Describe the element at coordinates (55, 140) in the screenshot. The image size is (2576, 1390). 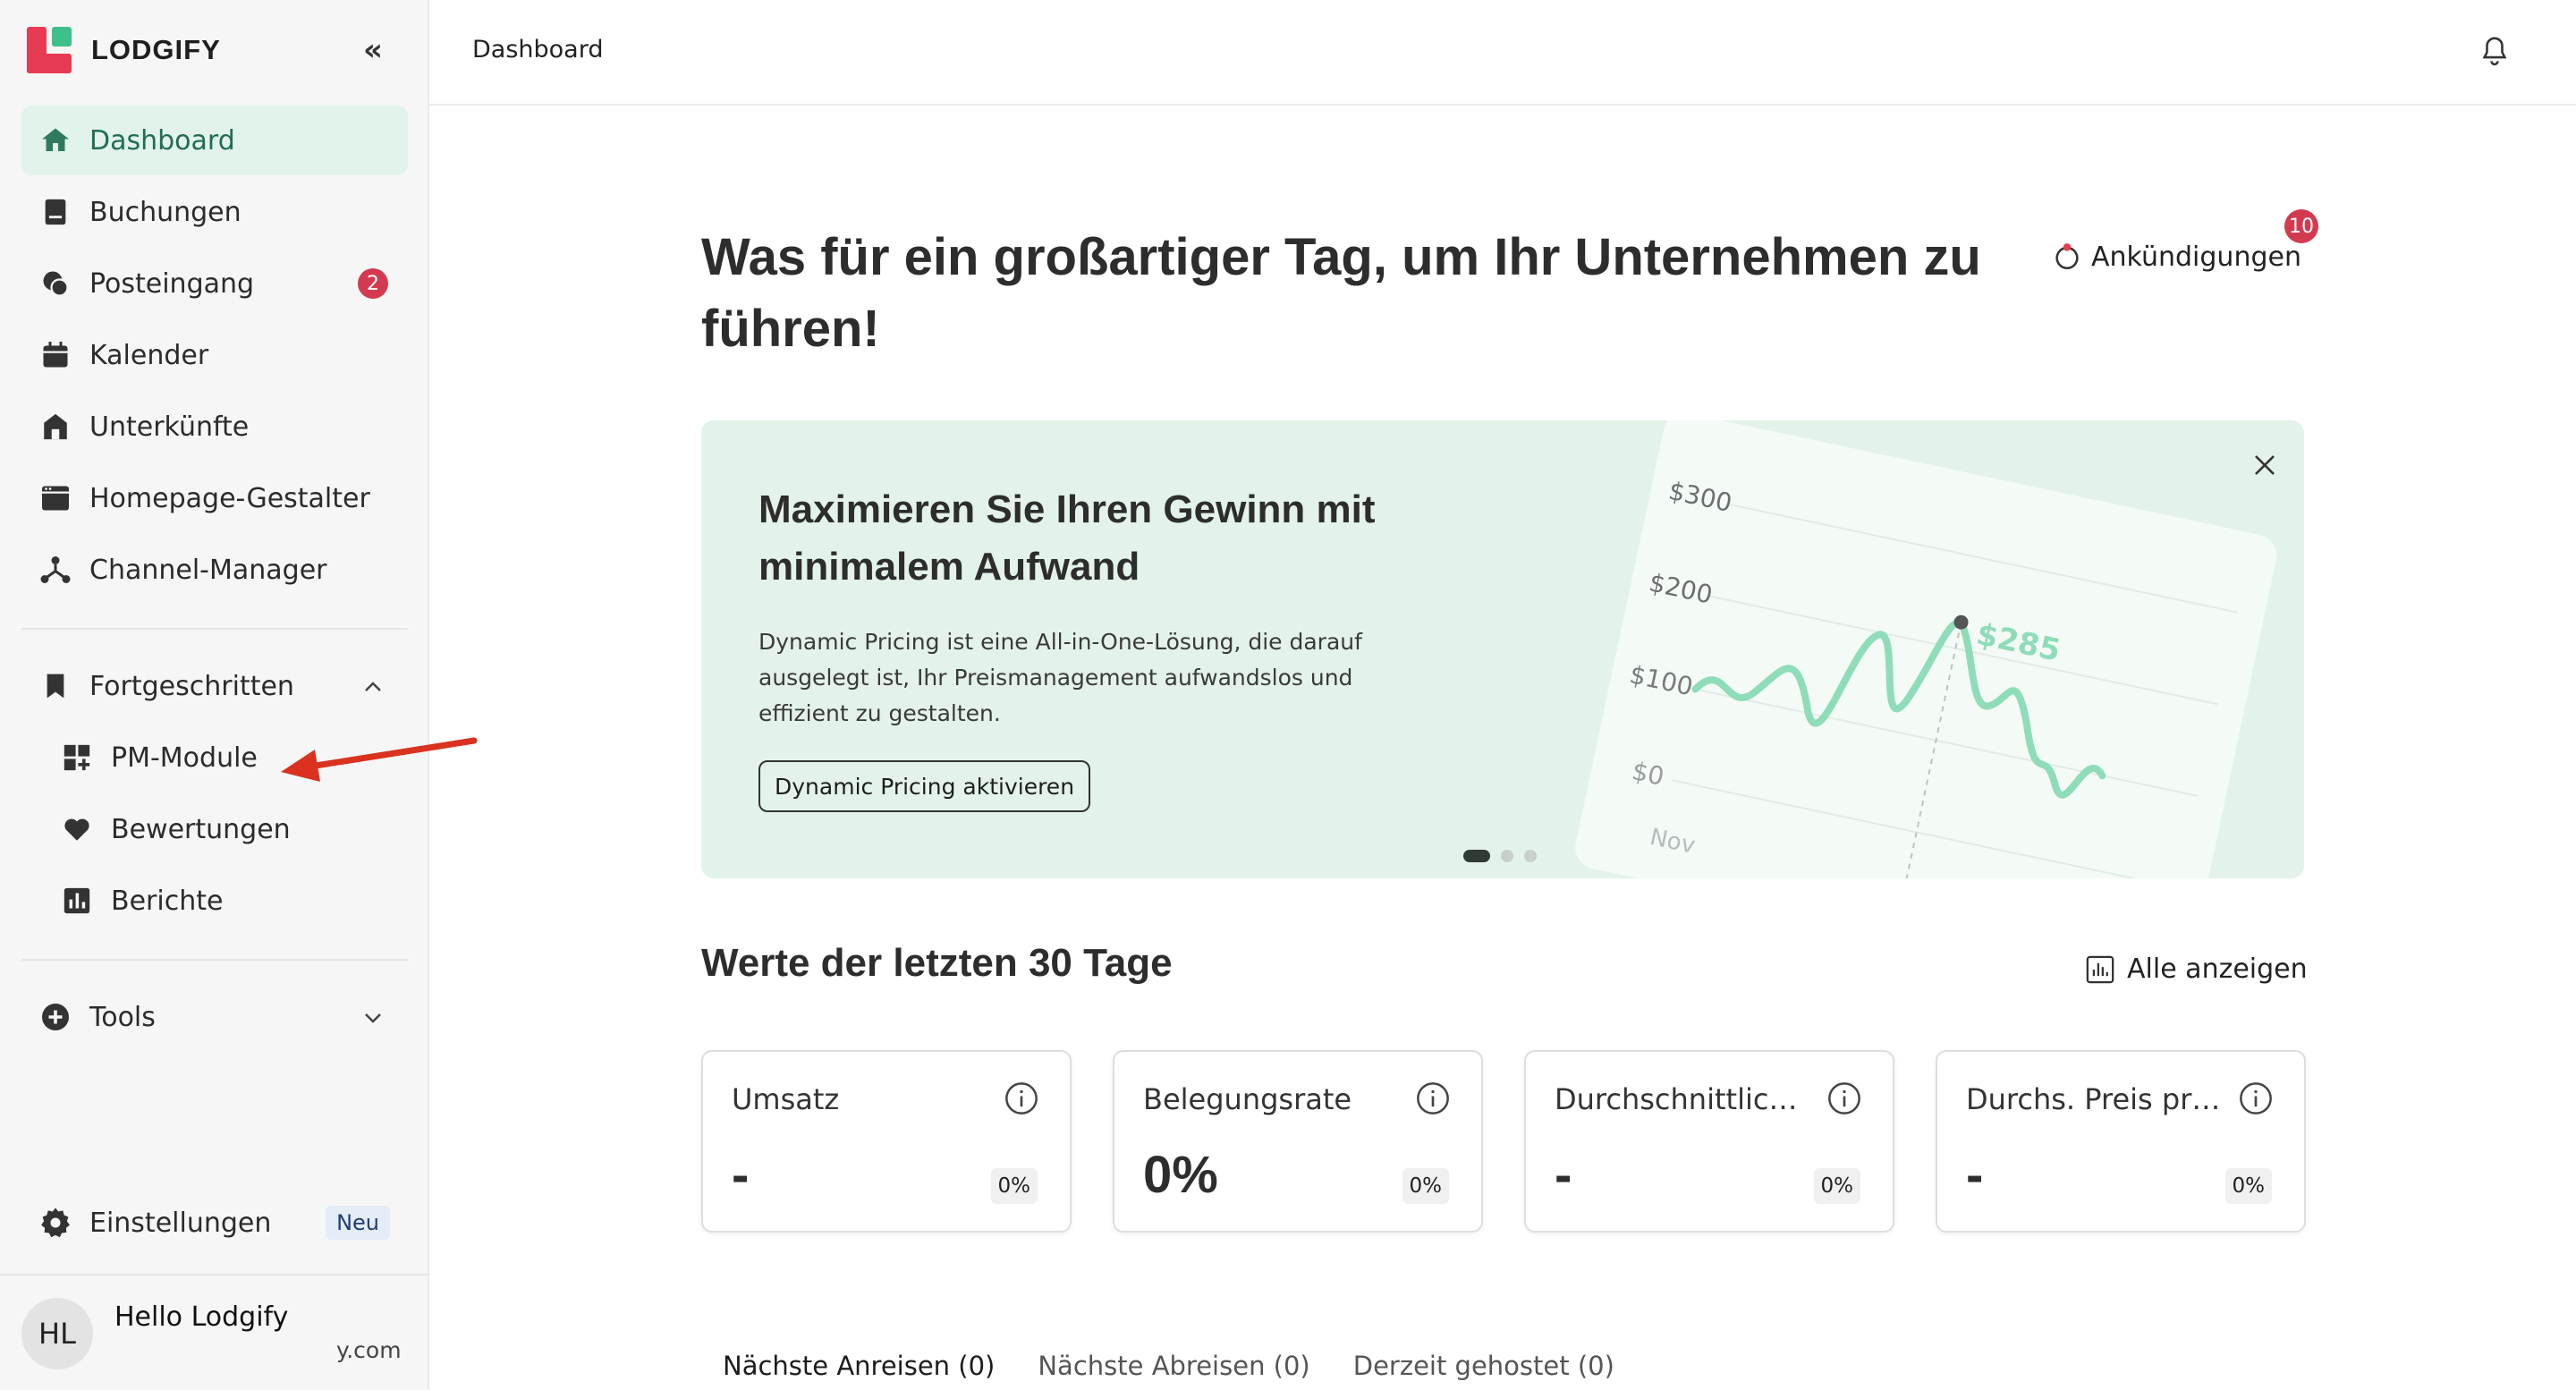
I see `home-icon` at that location.